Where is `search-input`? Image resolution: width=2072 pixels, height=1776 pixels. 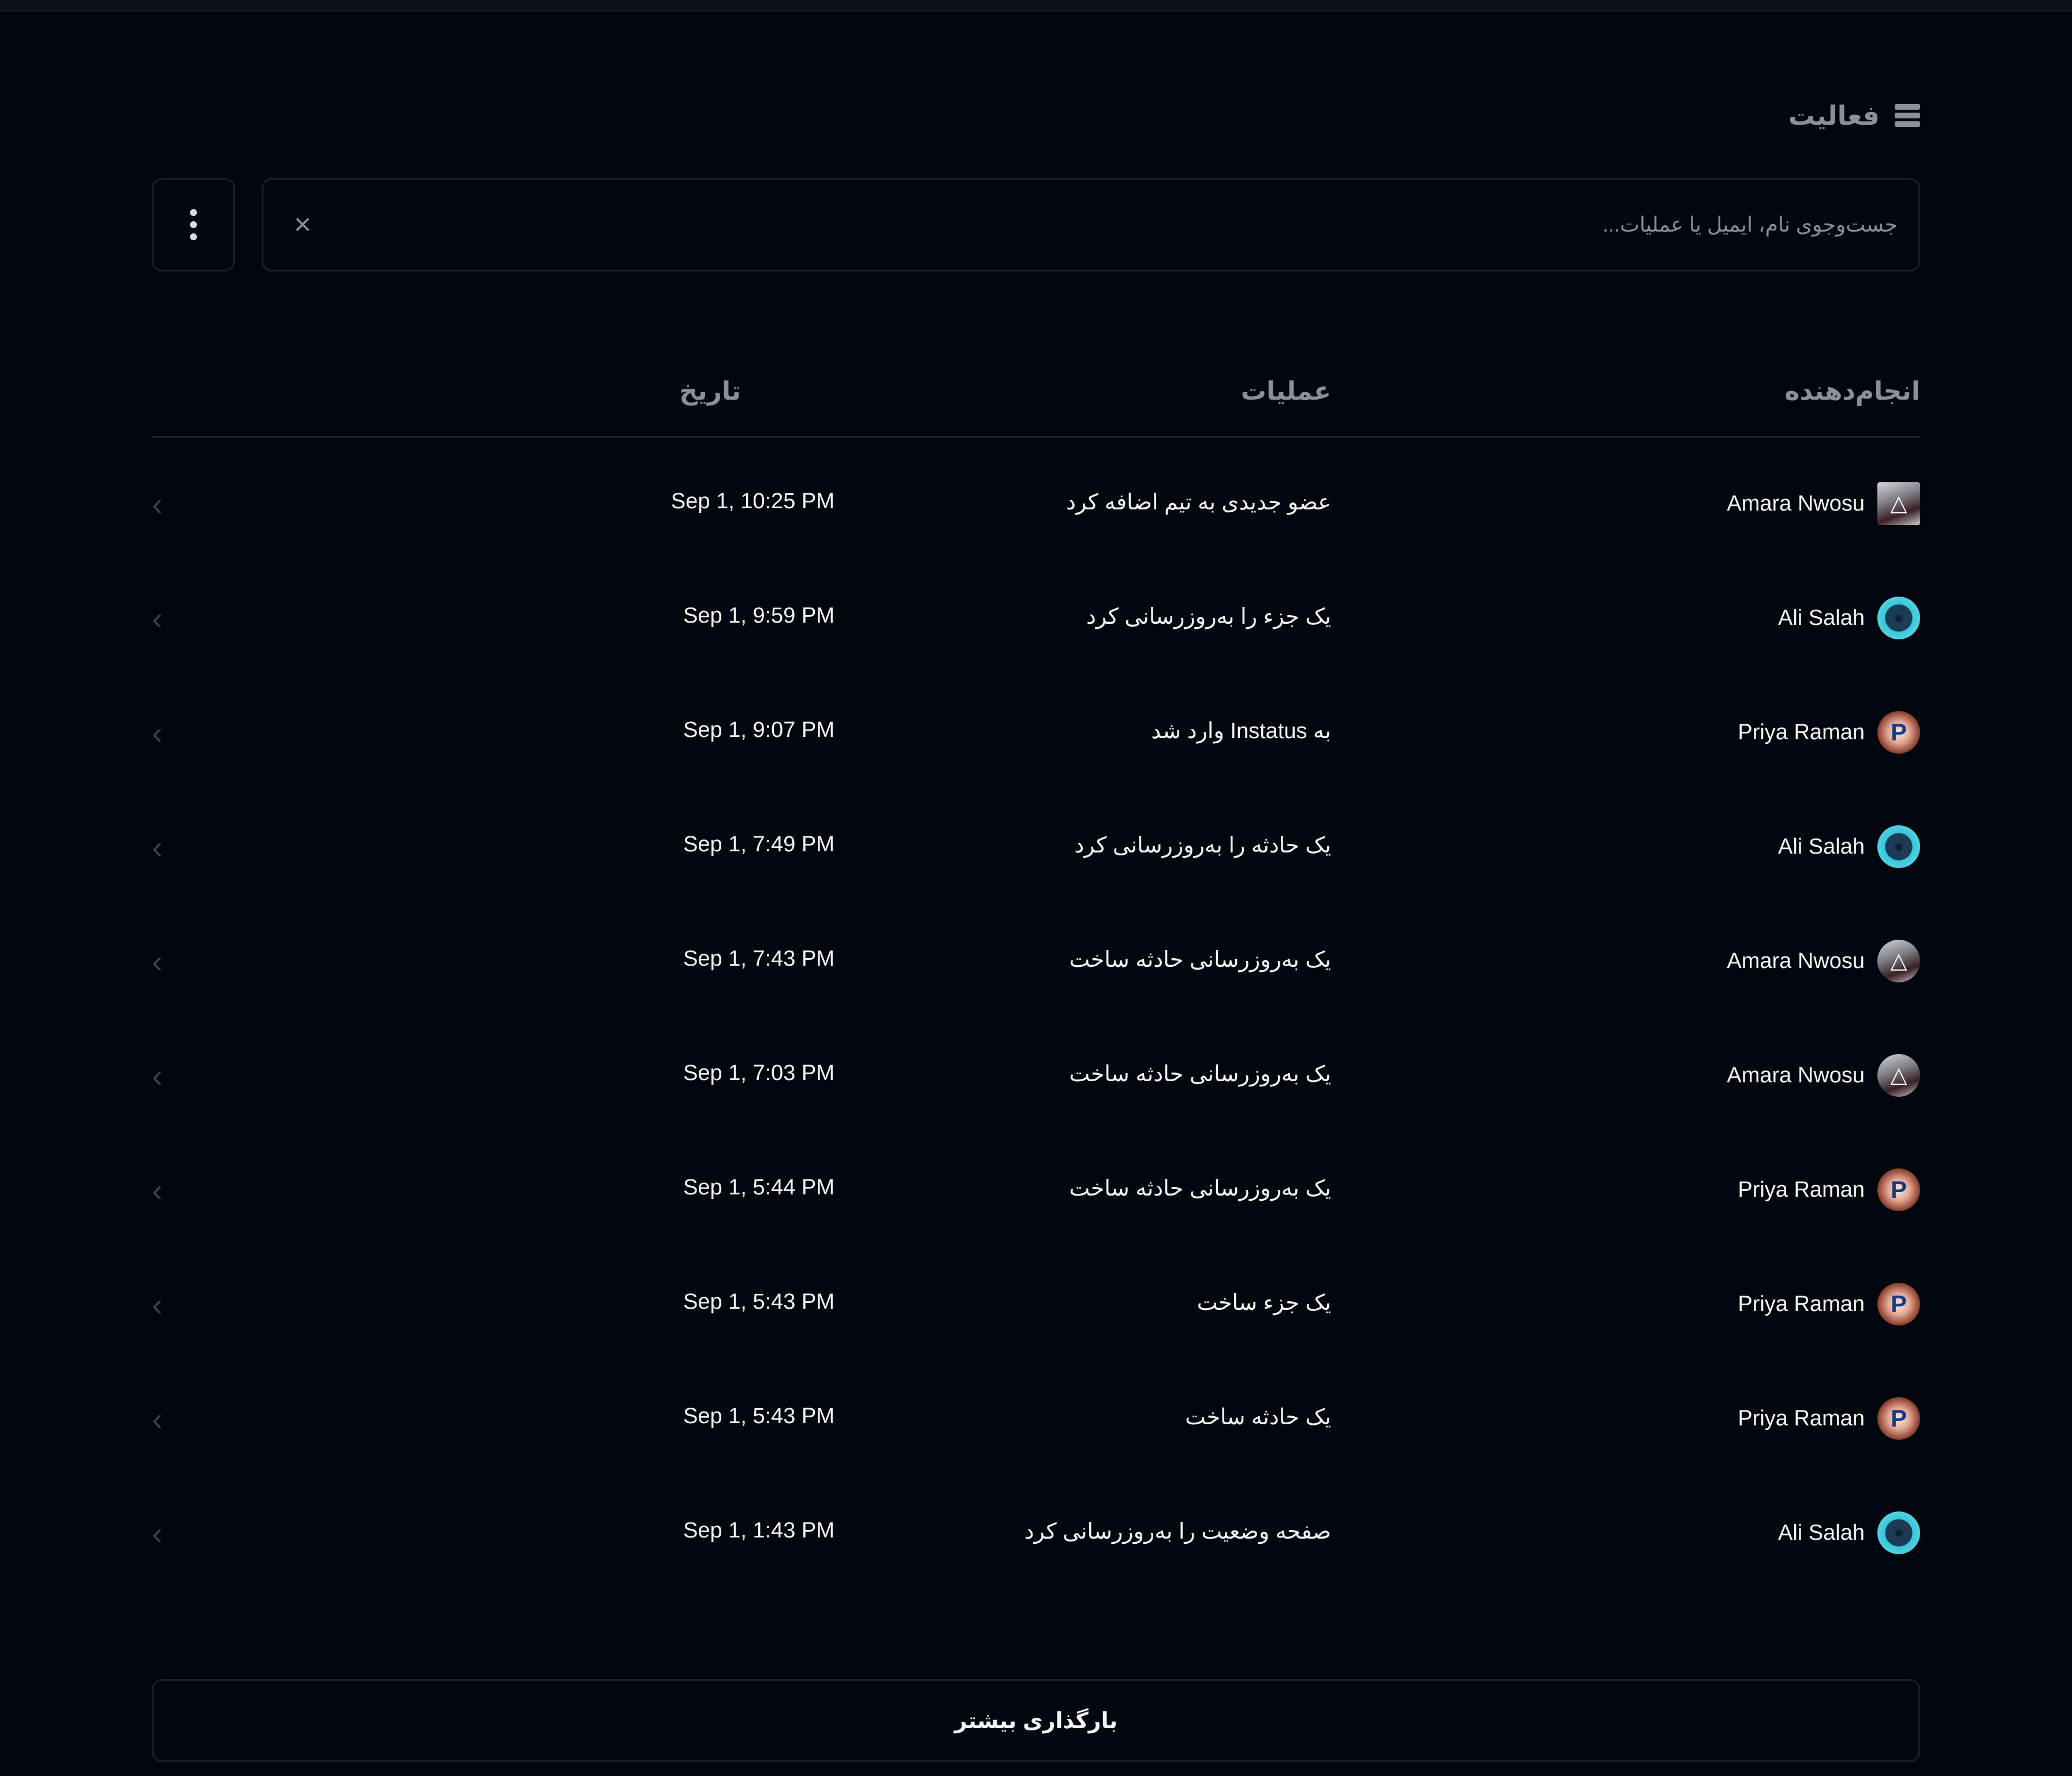 search-input is located at coordinates (1109, 225).